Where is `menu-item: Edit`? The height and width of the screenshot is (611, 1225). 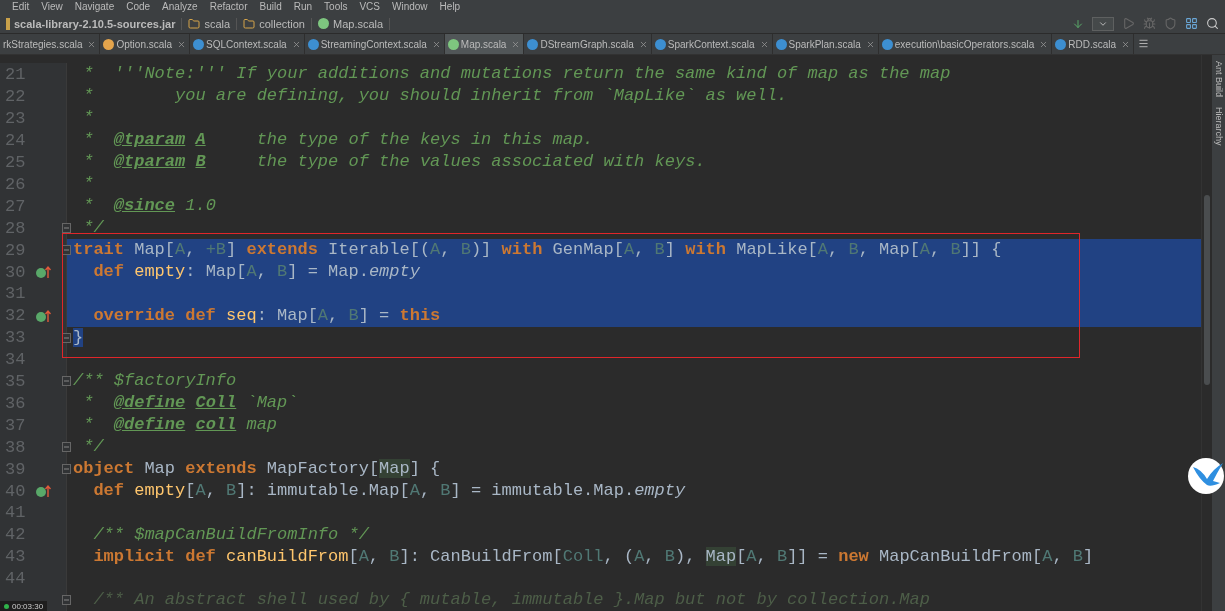
menu-item: Edit is located at coordinates (21, 7).